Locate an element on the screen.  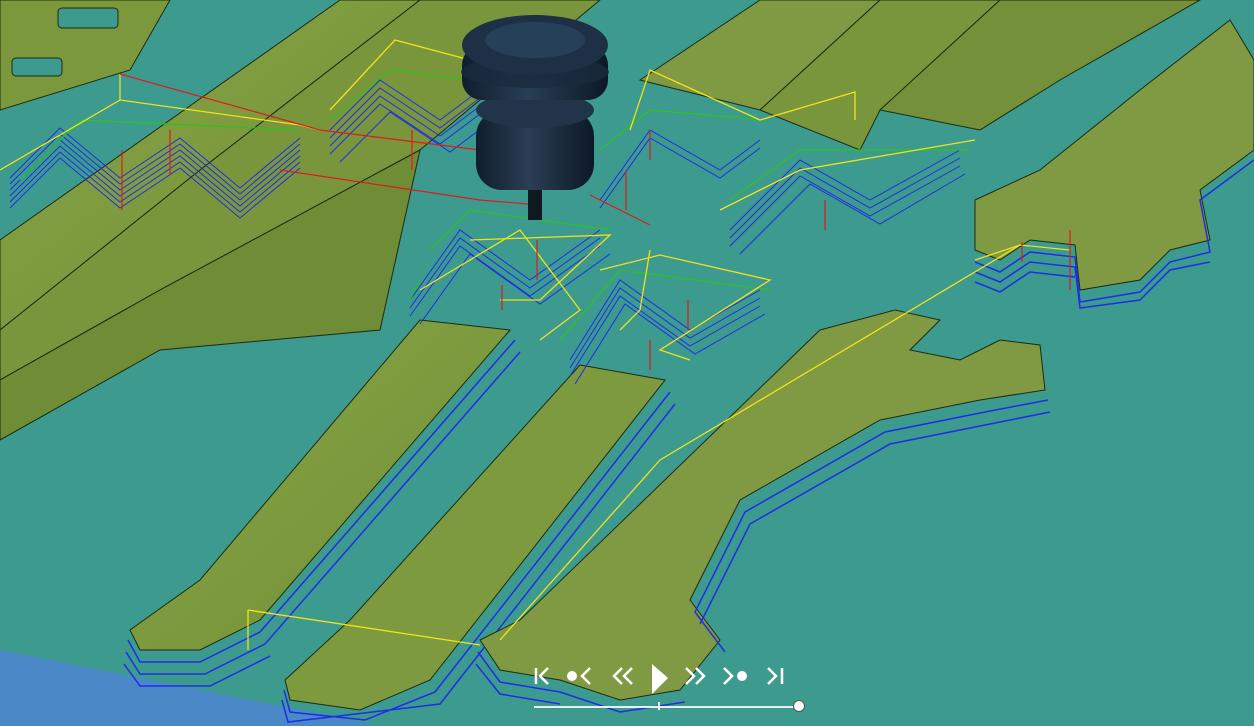
timeline-tick is located at coordinates (659, 706).